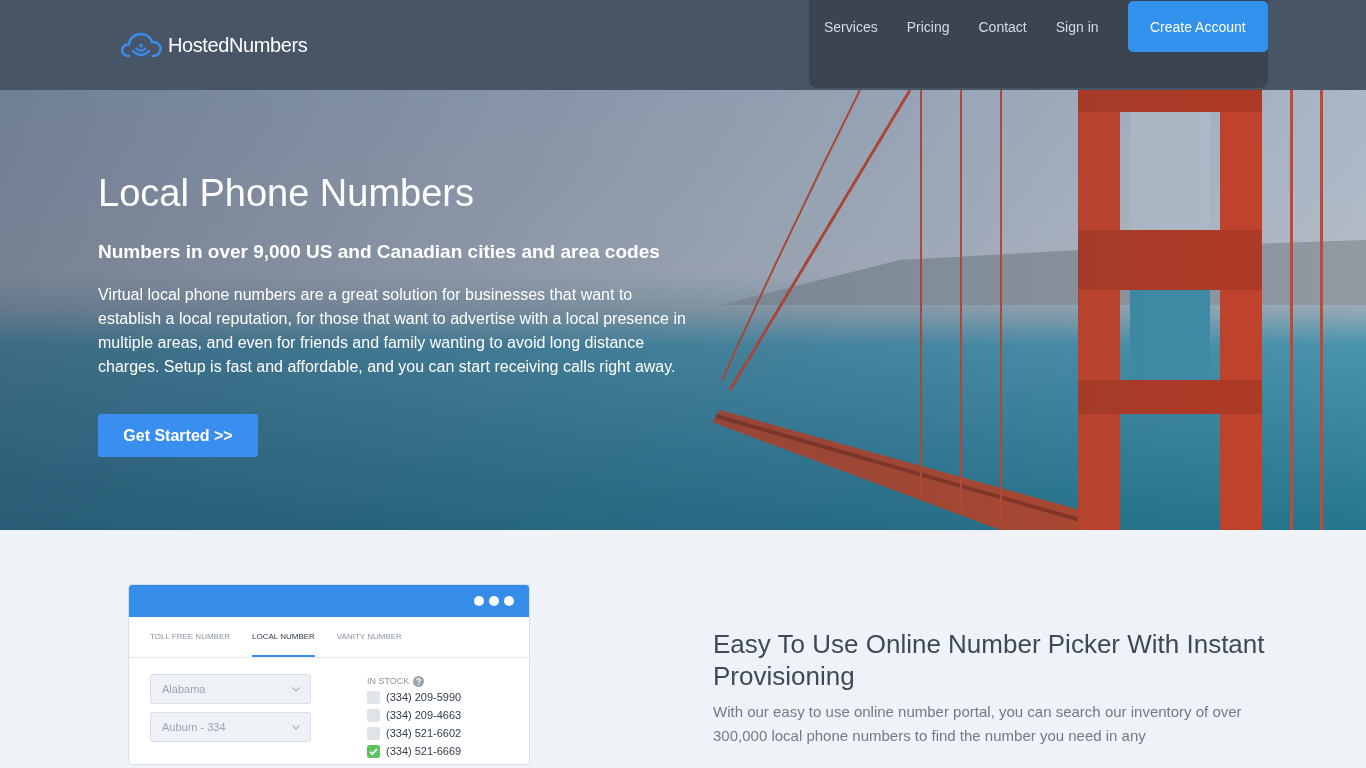 The image size is (1366, 768). I want to click on hero-description: Virtual local phone numbers are a great solution for businesses that want to establish a local reputation, for those that want to advertise with a local presence in multiple areas, and even for friends and family wanting to avoid long distance charges. Setup is fast and affordable, and you can start receiving calls right away., so click(392, 331).